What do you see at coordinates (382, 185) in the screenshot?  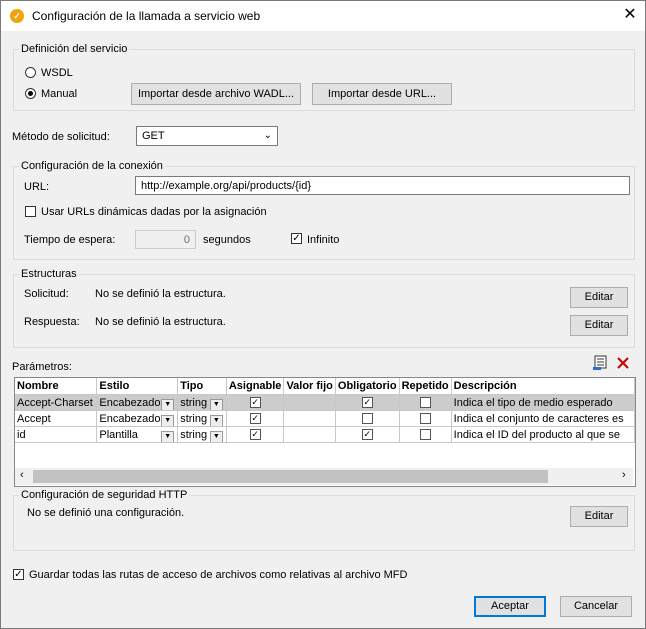 I see `url-input: http://example.org/api/products/{id}` at bounding box center [382, 185].